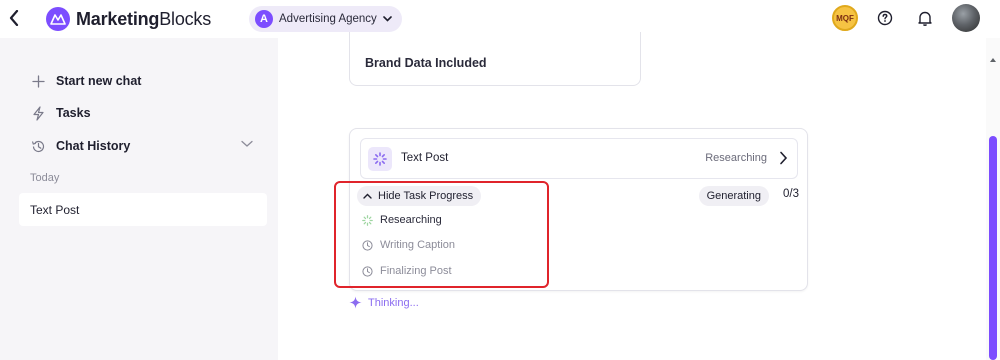 Image resolution: width=1000 pixels, height=360 pixels. What do you see at coordinates (355, 302) in the screenshot?
I see `sparkle-icon` at bounding box center [355, 302].